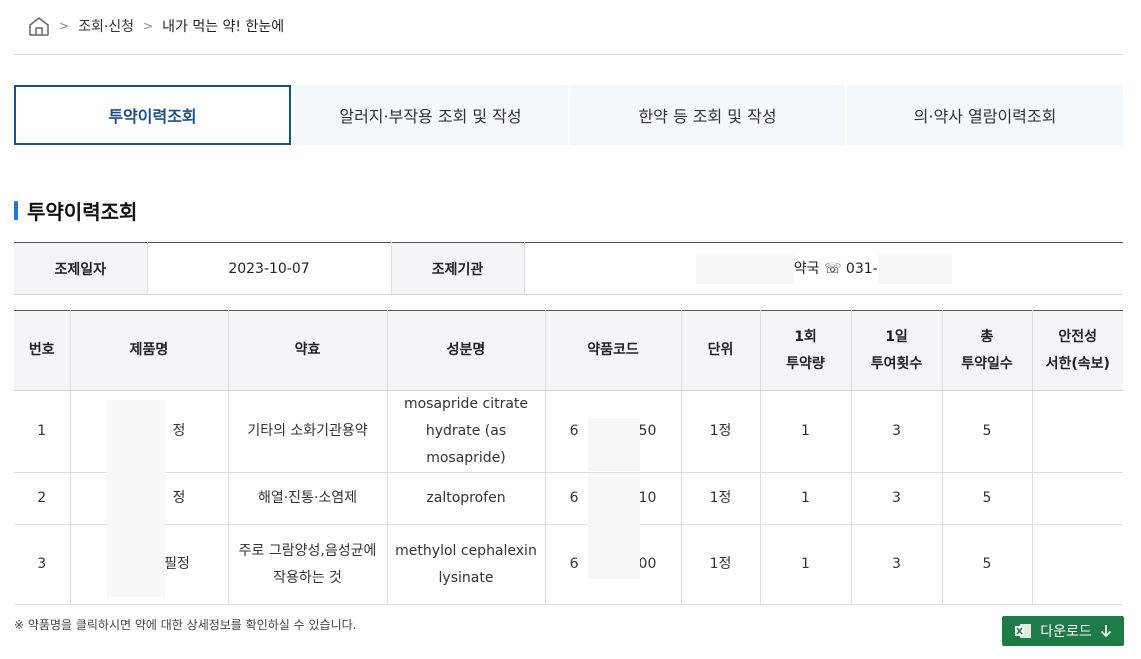 This screenshot has width=1141, height=659. Describe the element at coordinates (42, 431) in the screenshot. I see `row-number: 1` at that location.